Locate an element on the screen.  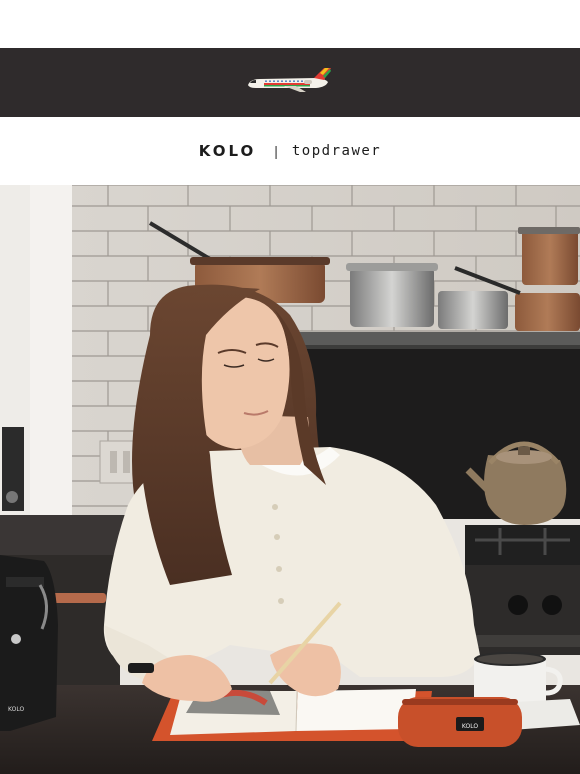
brand-logo-bar: KOLO | topdrawer is located at coordinates (290, 151).